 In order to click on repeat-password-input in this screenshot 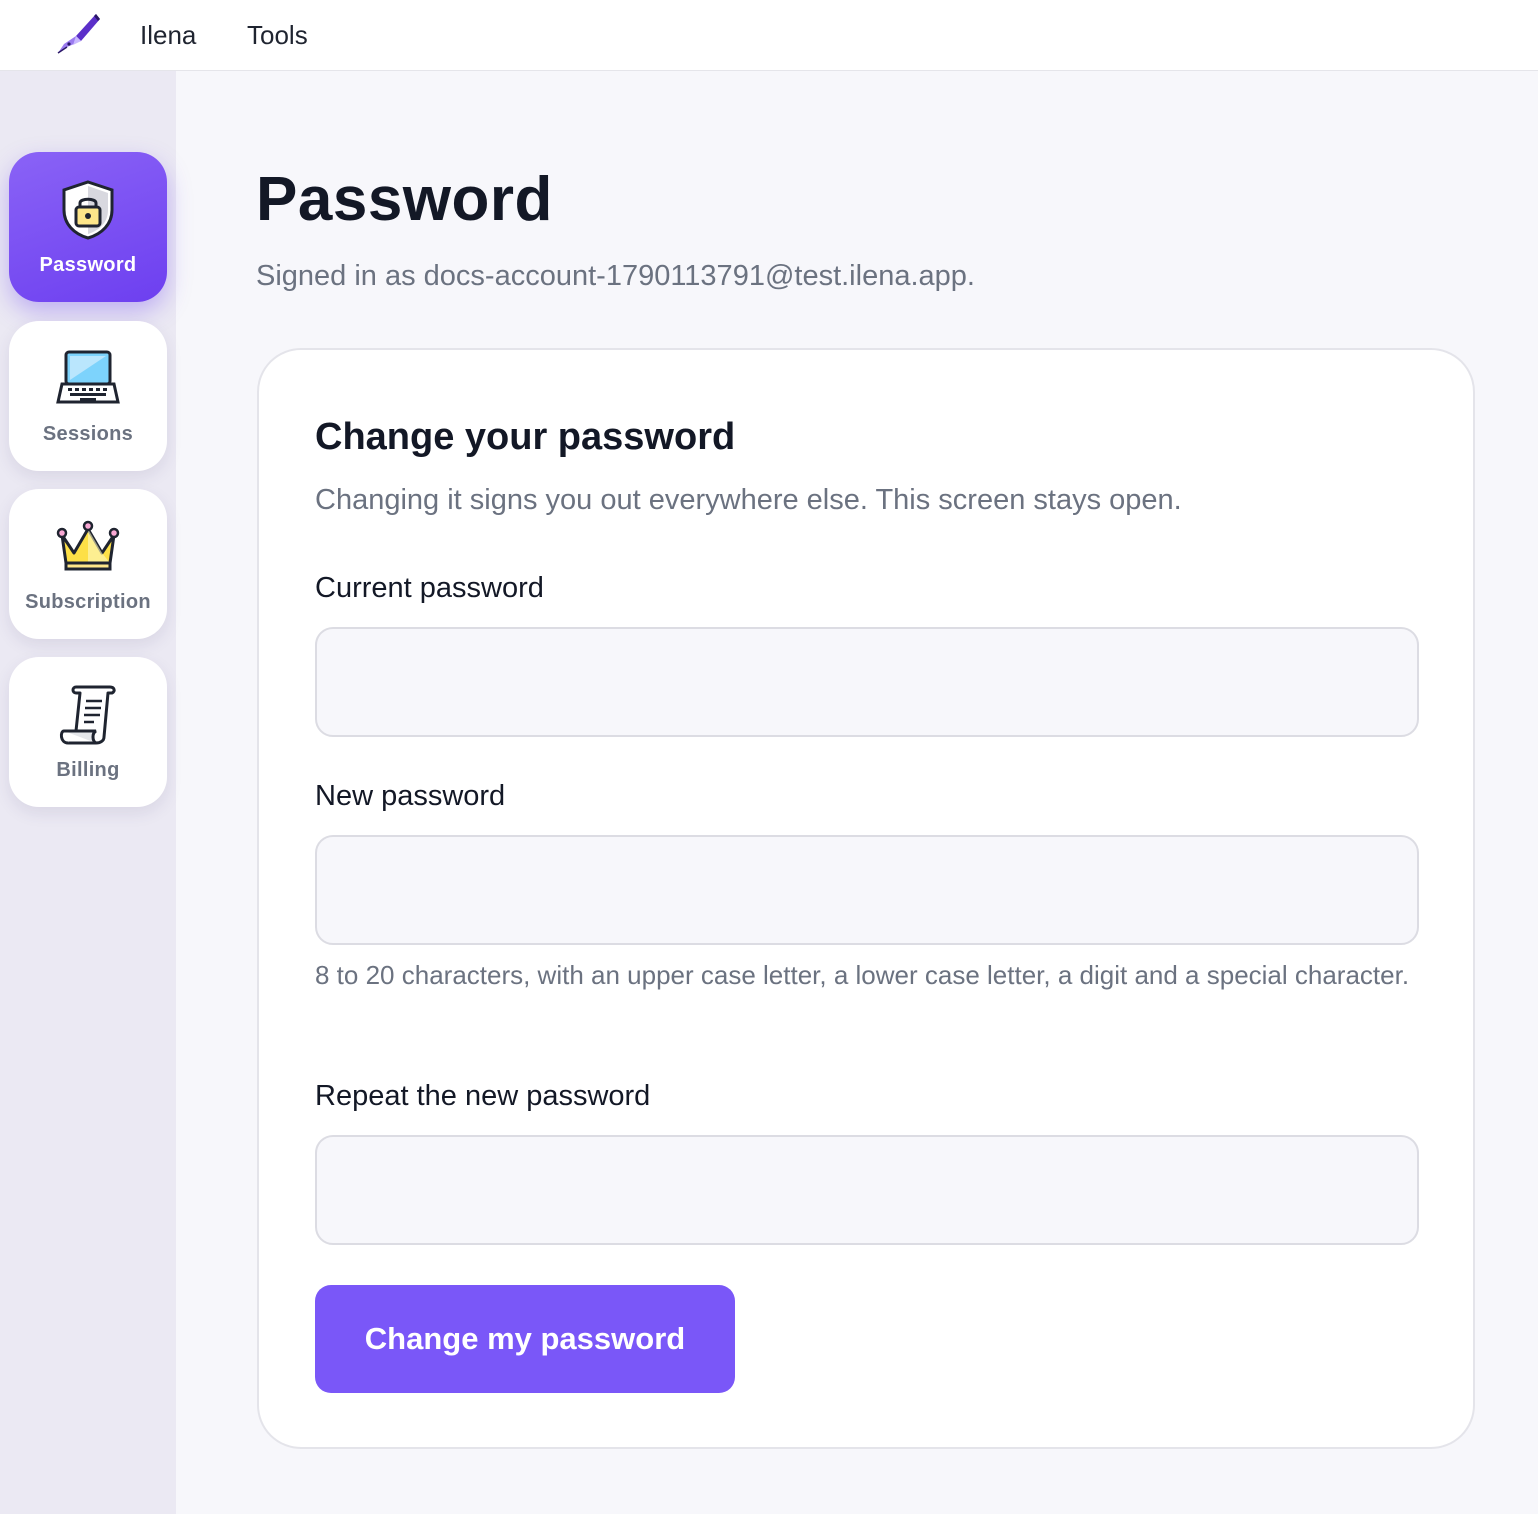, I will do `click(867, 1190)`.